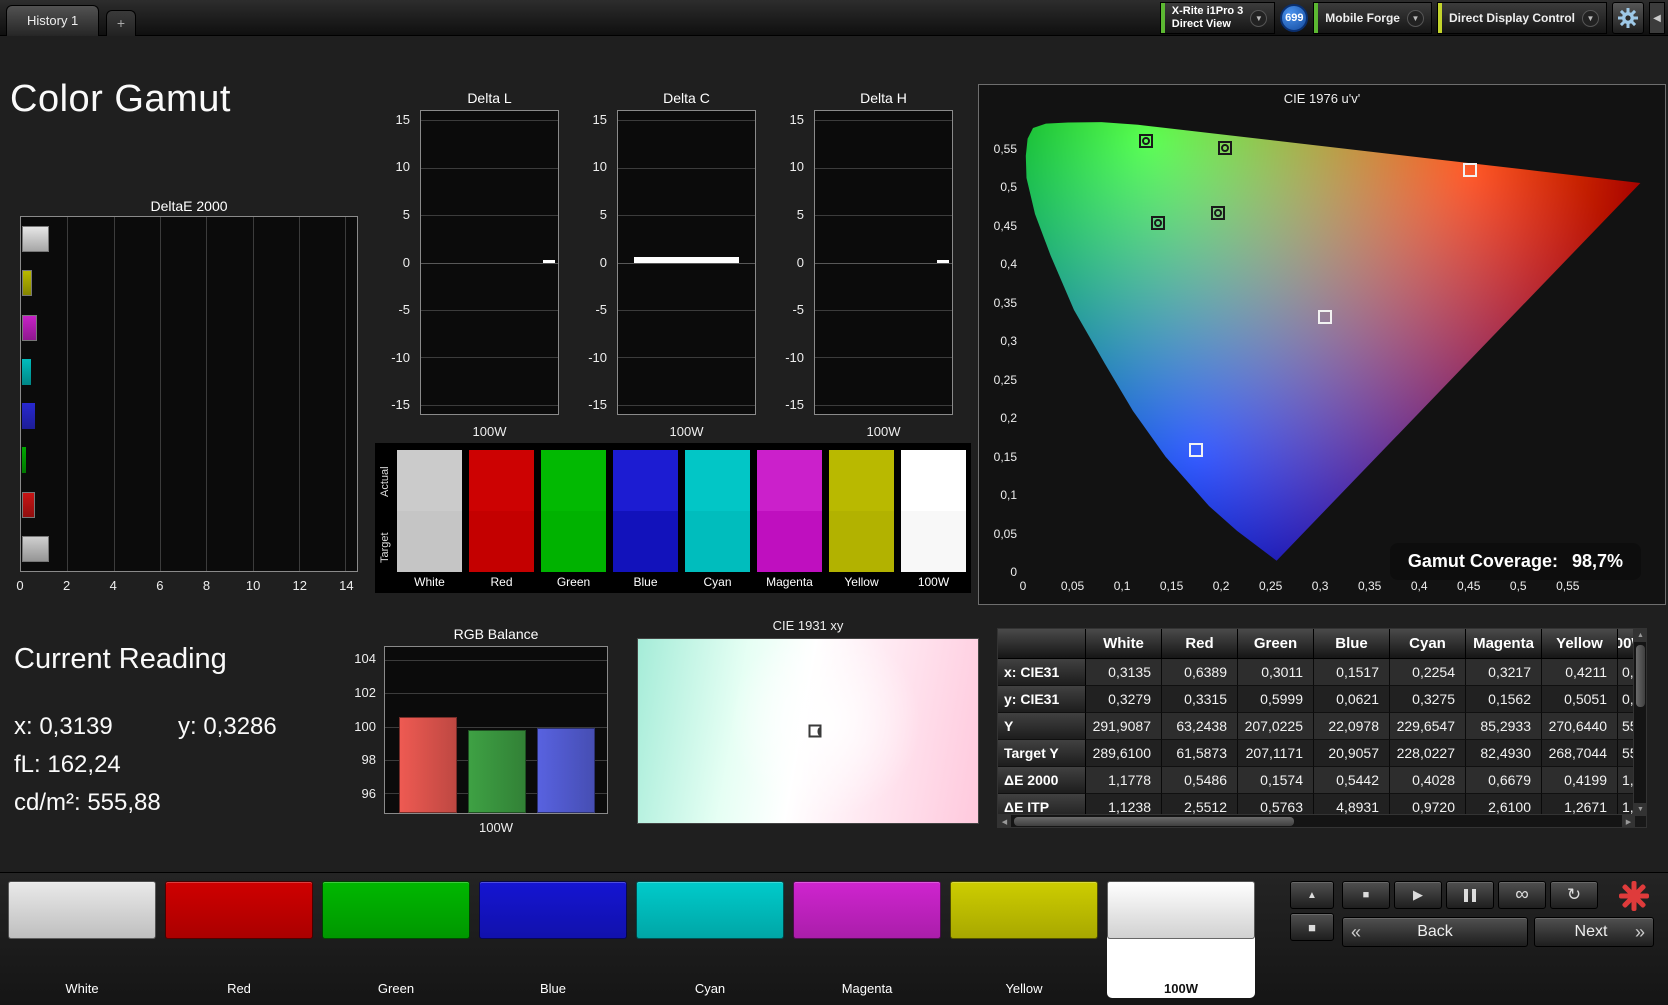 This screenshot has height=1005, width=1668. What do you see at coordinates (1657, 18) in the screenshot?
I see `collapse-panel-button: ◀` at bounding box center [1657, 18].